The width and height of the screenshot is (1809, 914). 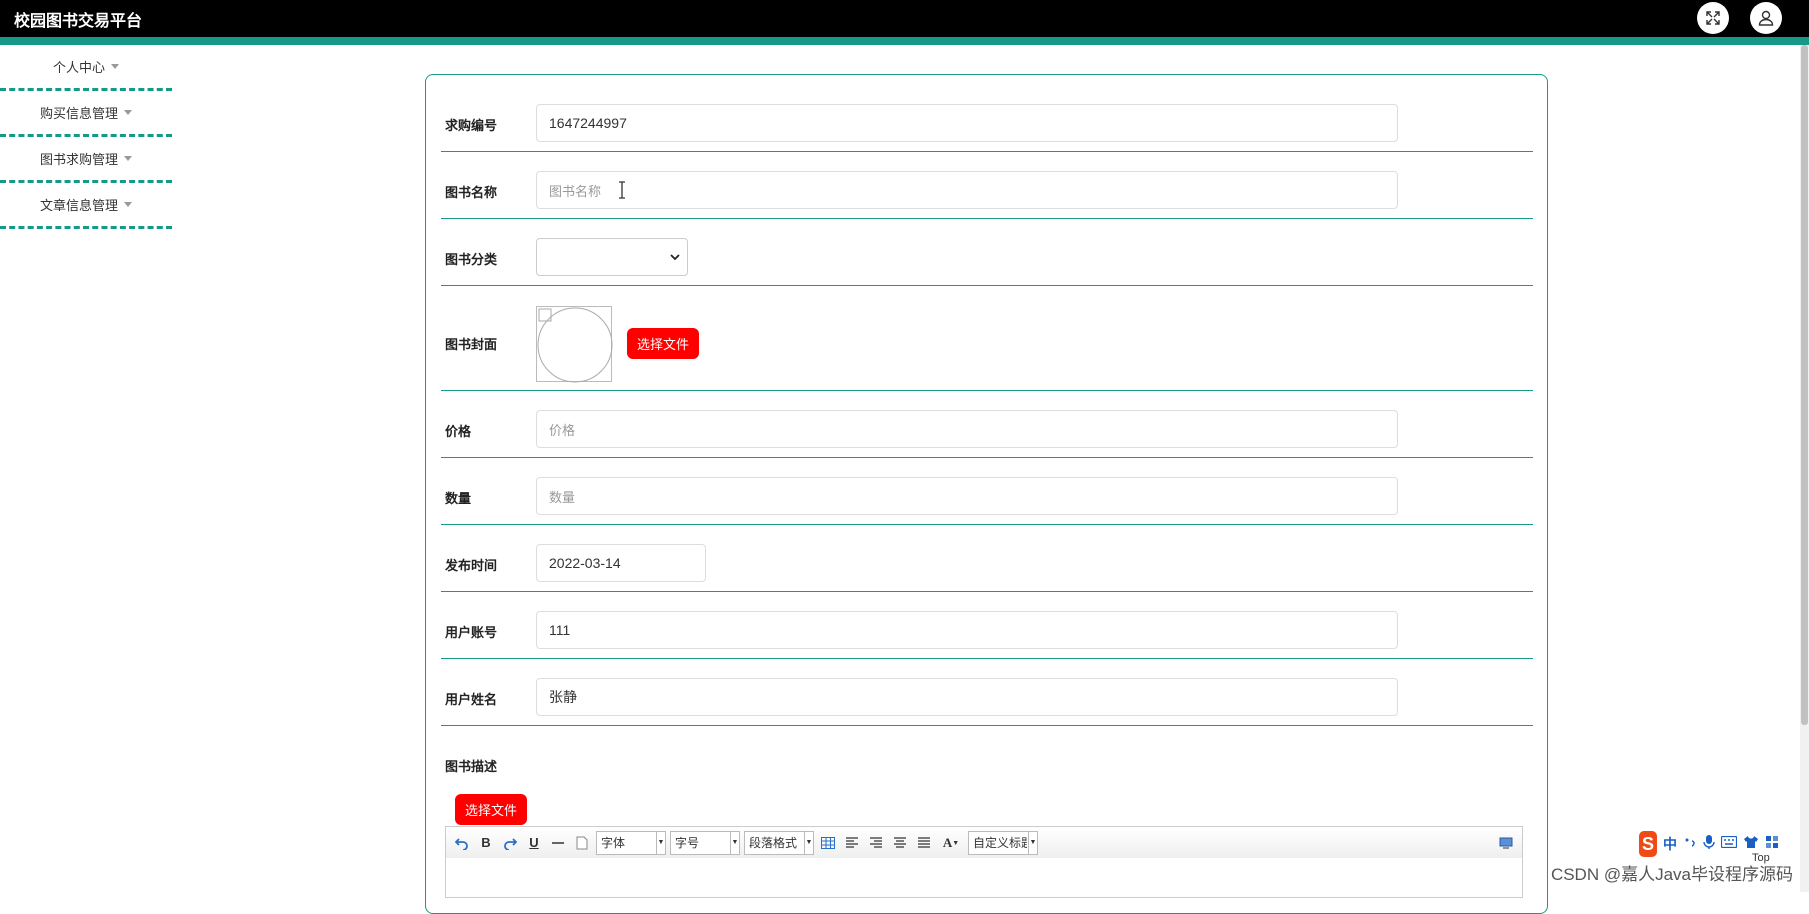 I want to click on purchase-no-label: 求购编号, so click(x=471, y=125).